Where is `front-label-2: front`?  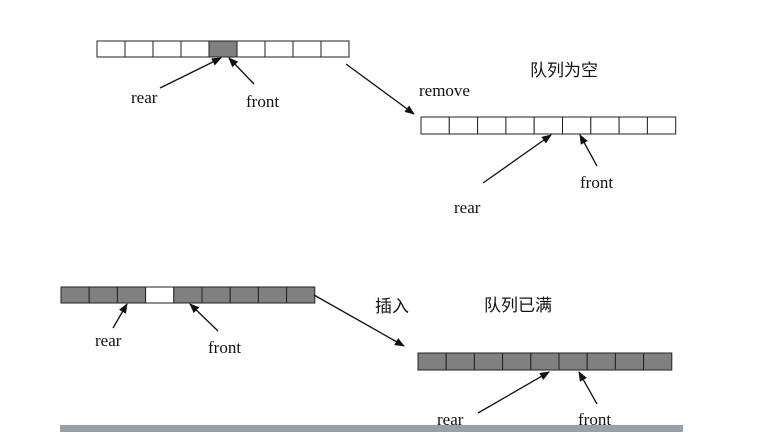
front-label-2: front is located at coordinates (596, 182).